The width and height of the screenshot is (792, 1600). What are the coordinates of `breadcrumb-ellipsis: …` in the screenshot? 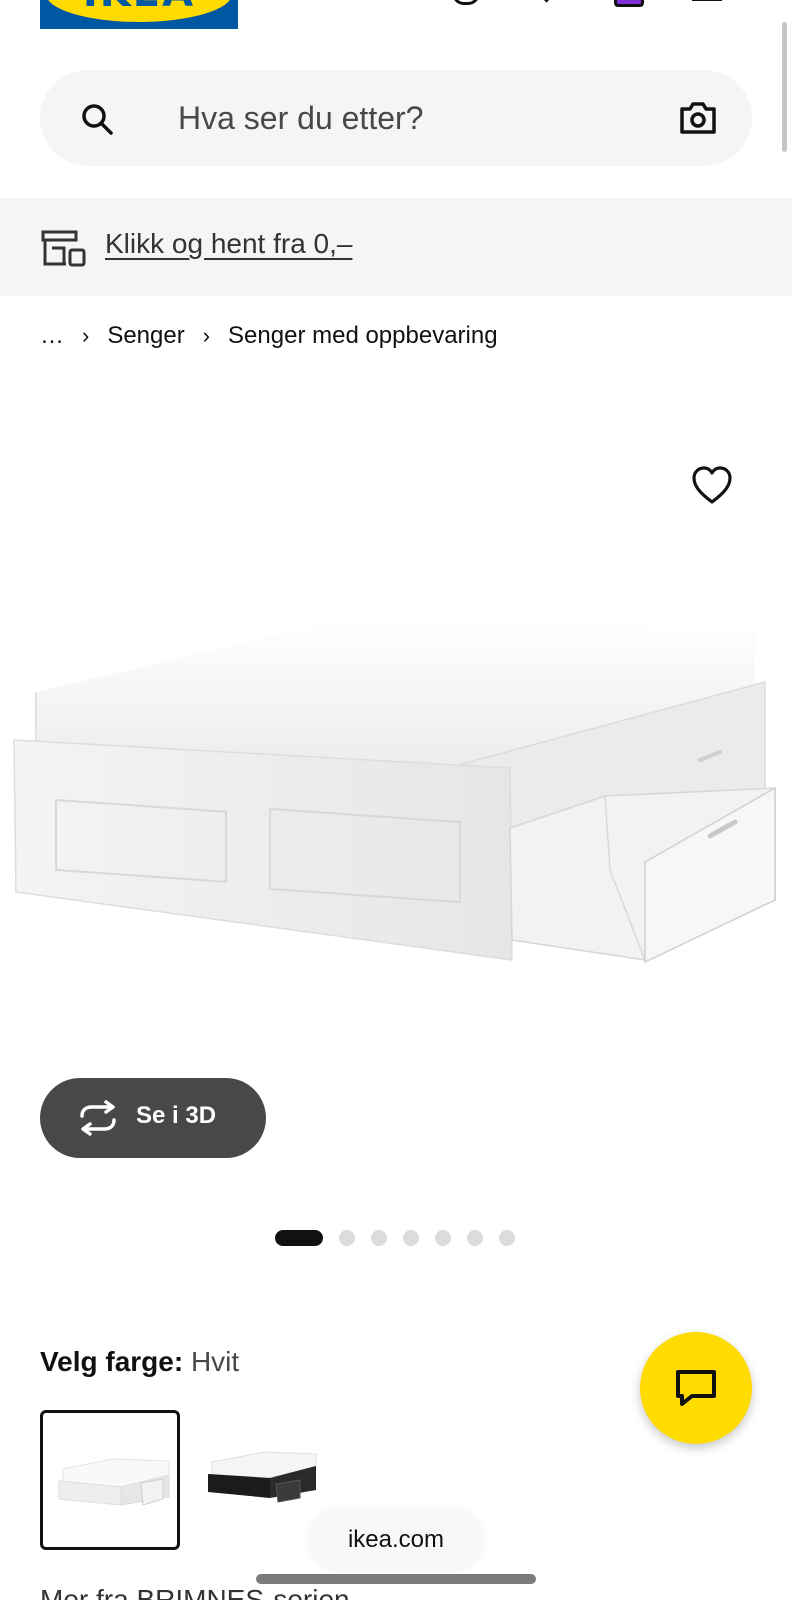 It's located at (52, 336).